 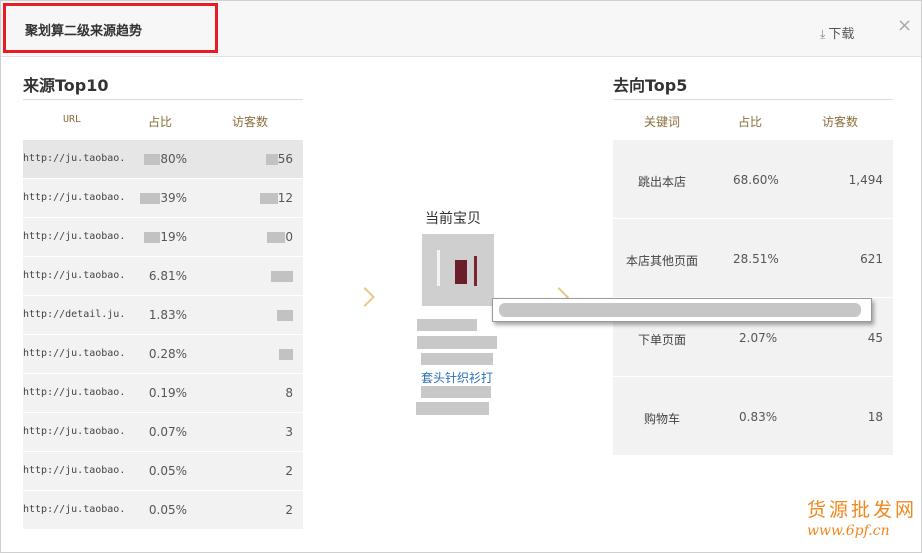 What do you see at coordinates (823, 34) in the screenshot?
I see `download-icon: ⤓` at bounding box center [823, 34].